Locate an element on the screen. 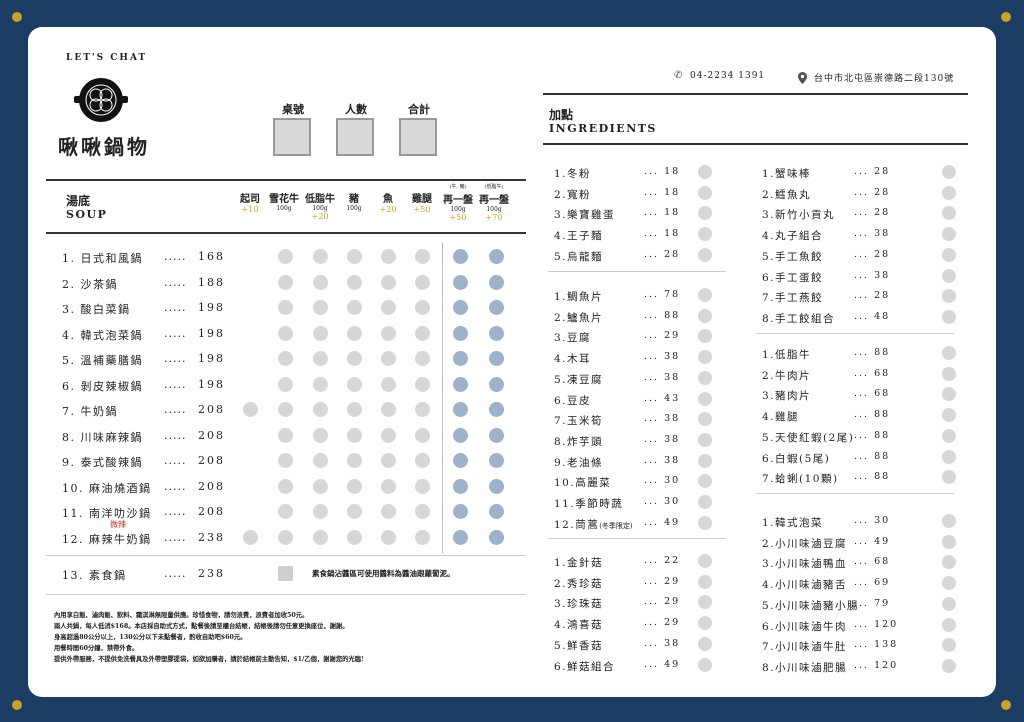  table-number-box is located at coordinates (292, 137).